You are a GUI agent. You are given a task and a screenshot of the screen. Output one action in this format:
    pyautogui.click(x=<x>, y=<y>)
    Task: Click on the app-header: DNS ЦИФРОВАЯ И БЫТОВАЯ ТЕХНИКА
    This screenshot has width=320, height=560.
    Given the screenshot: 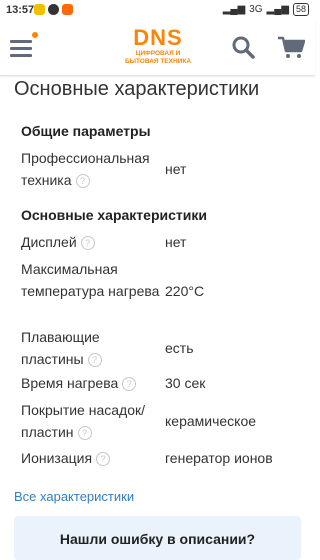 What is the action you would take?
    pyautogui.click(x=157, y=48)
    